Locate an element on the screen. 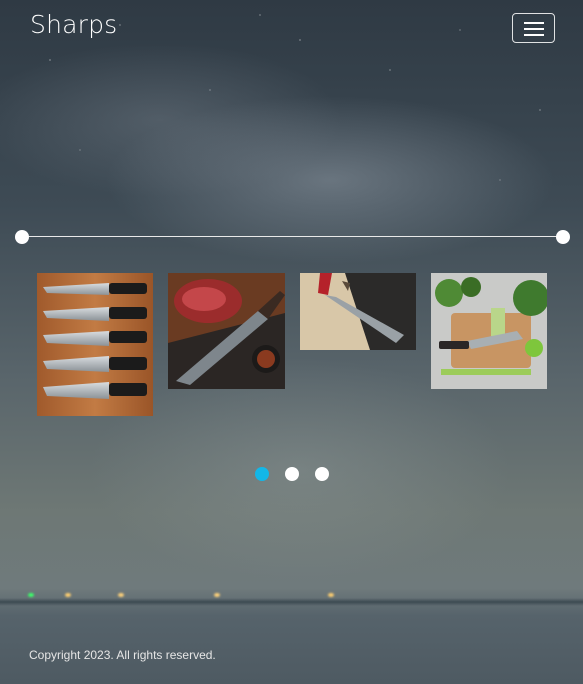  range-slider-track is located at coordinates (292, 236).